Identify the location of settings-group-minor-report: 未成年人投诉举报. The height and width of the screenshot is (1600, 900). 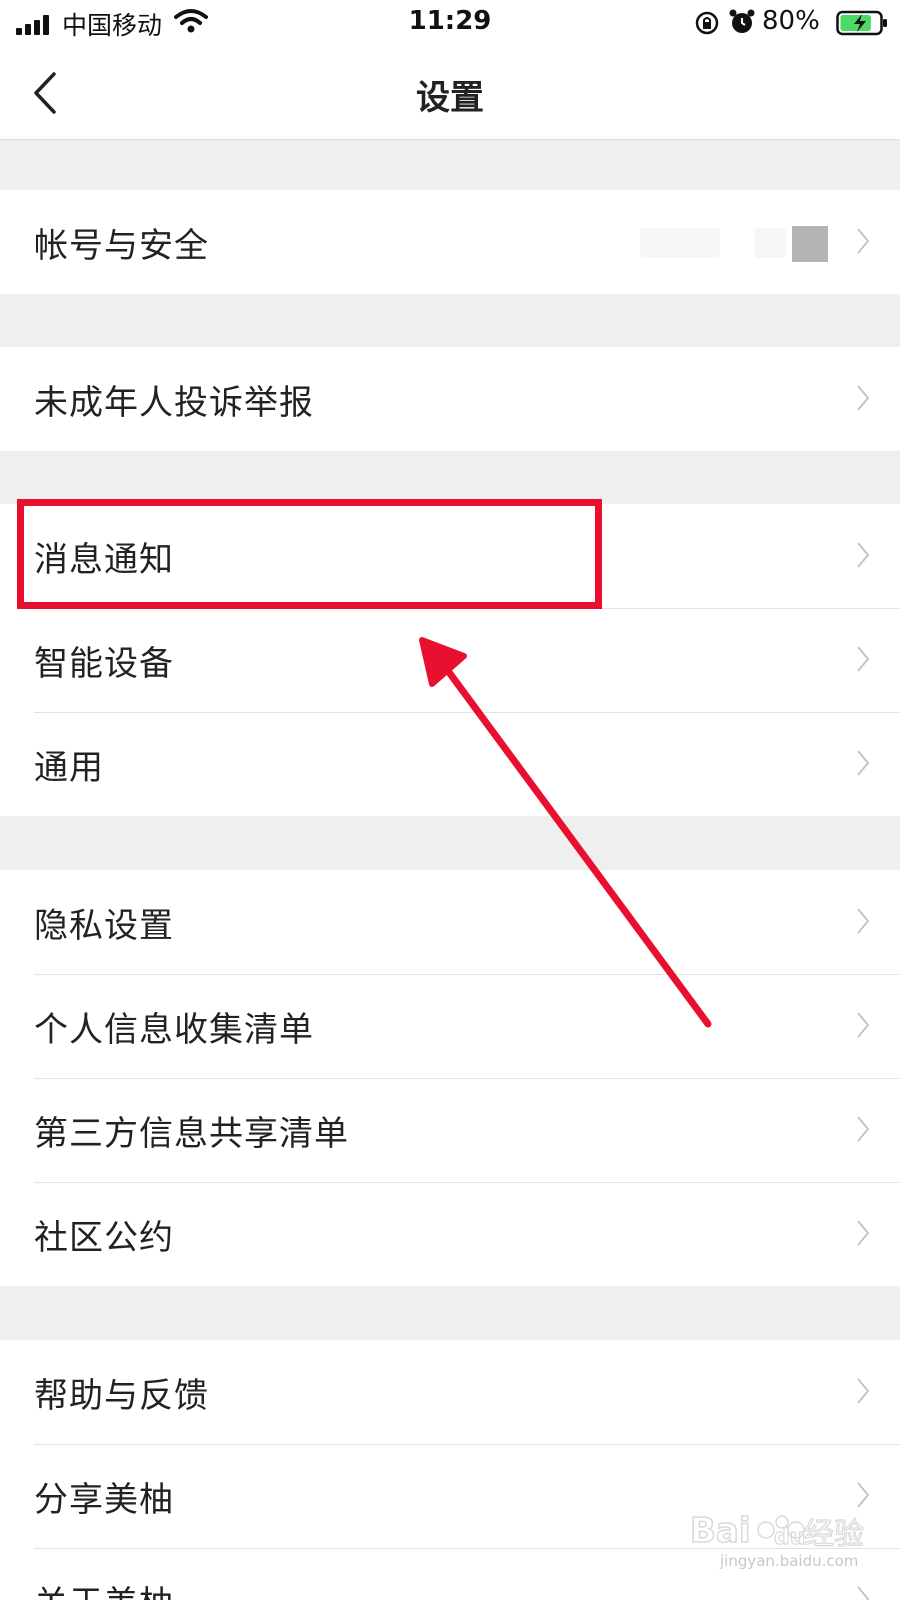
(450, 399).